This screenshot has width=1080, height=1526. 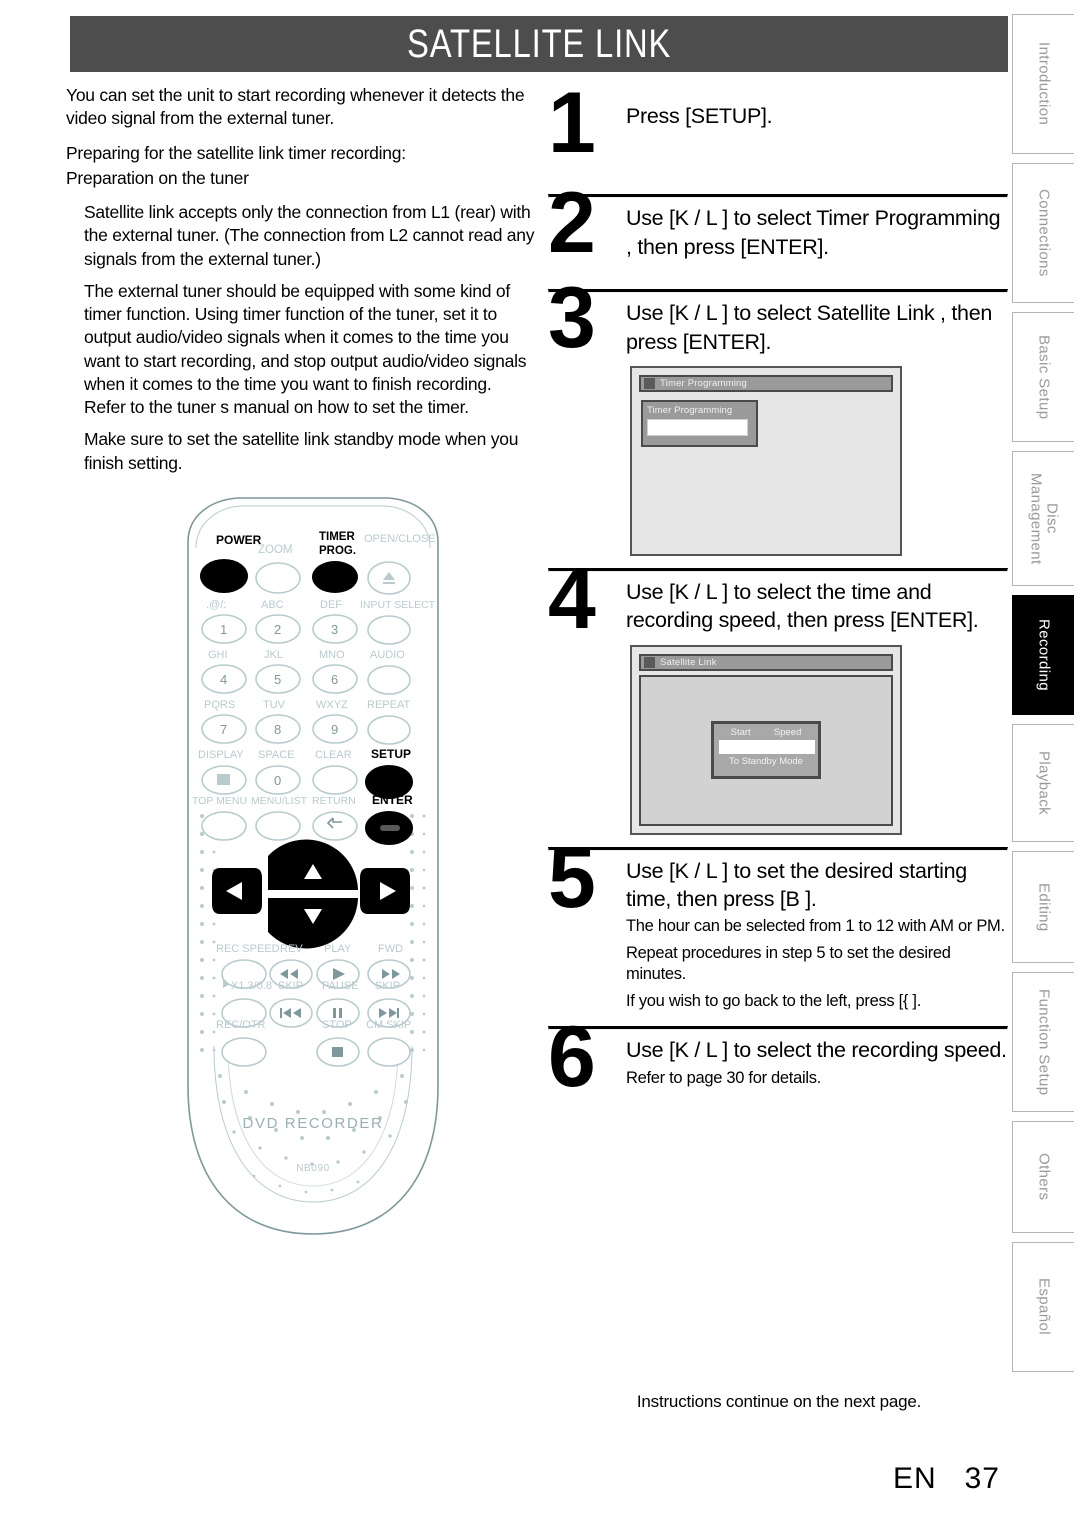 I want to click on svg-text: 8, so click(x=277, y=729).